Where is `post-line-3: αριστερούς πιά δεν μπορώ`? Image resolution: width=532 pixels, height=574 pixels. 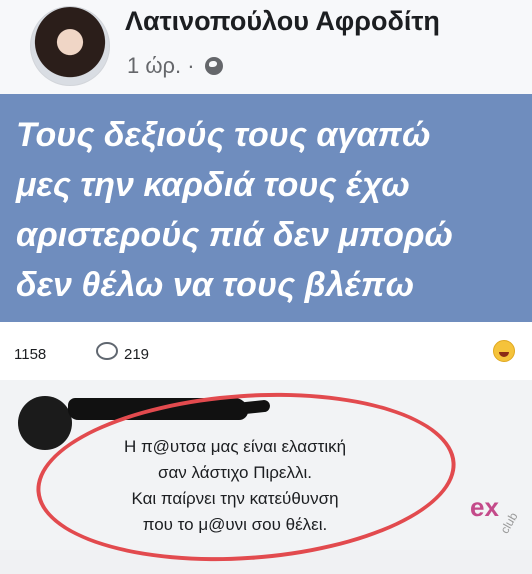 post-line-3: αριστερούς πιά δεν μπορώ is located at coordinates (234, 235).